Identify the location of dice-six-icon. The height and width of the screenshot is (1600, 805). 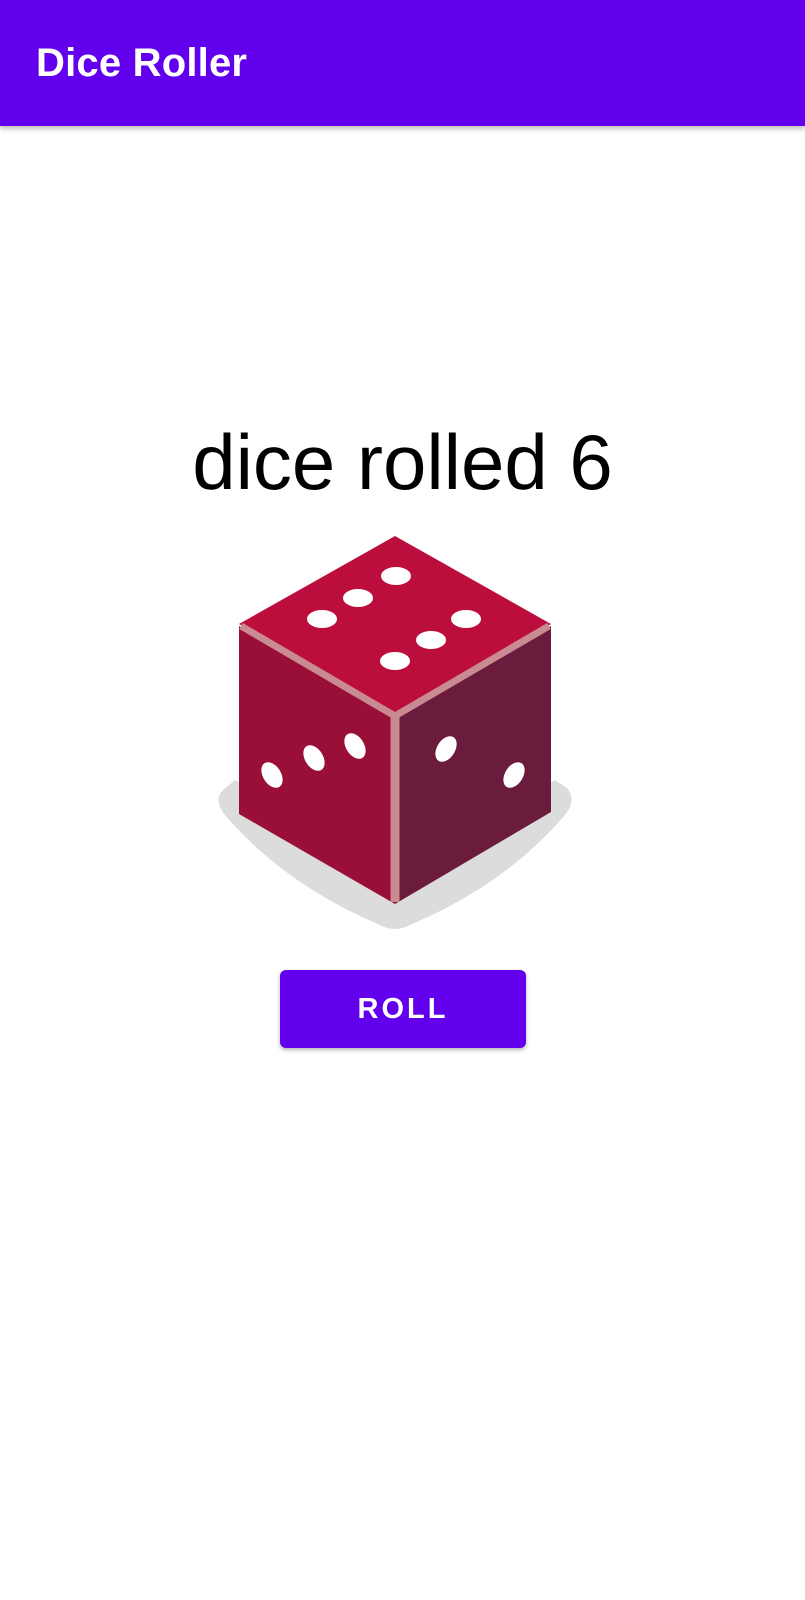
(395, 732).